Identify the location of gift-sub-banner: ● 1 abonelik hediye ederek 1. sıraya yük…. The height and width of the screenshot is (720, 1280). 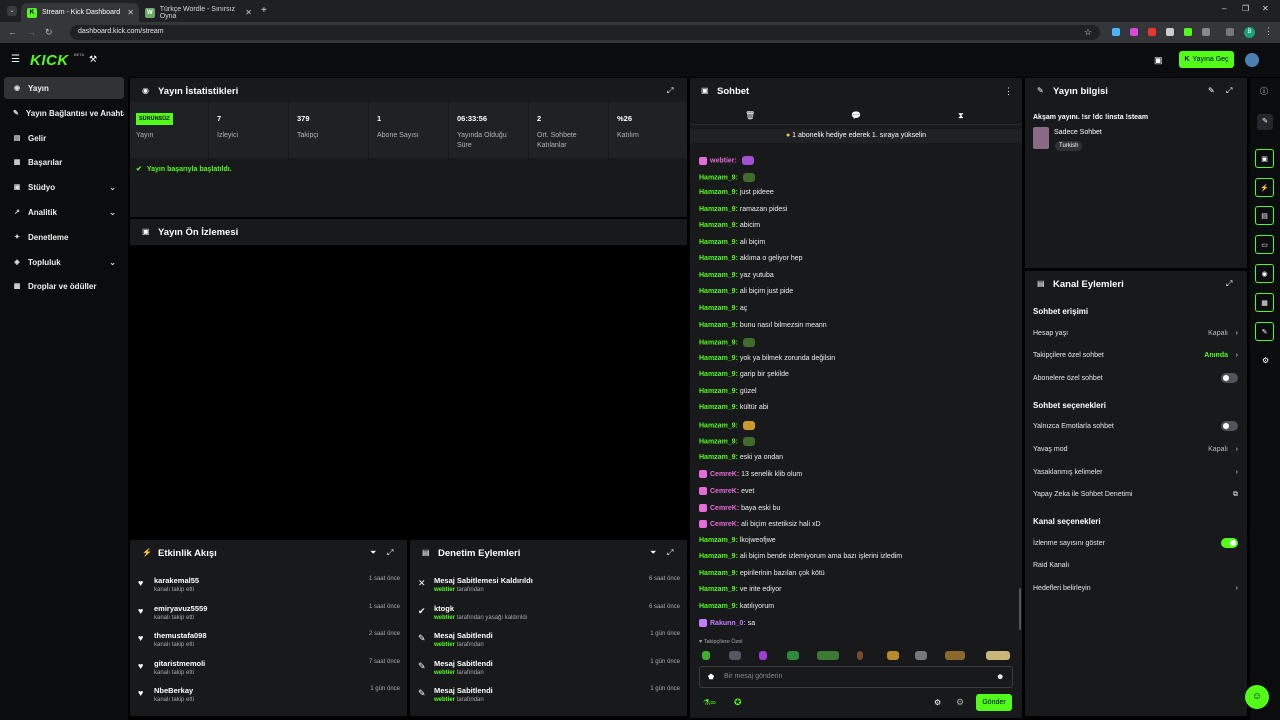
(856, 136).